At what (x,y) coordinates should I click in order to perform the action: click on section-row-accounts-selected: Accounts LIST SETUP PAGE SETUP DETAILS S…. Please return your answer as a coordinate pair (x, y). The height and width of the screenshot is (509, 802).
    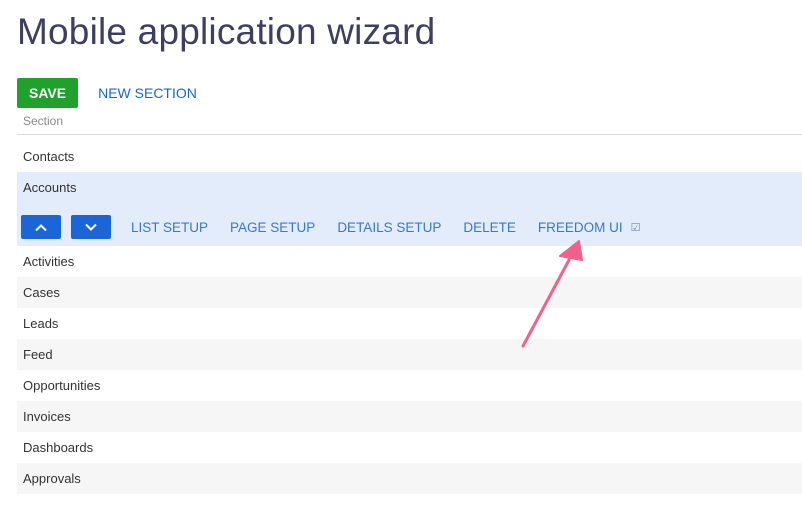
    Looking at the image, I should click on (409, 209).